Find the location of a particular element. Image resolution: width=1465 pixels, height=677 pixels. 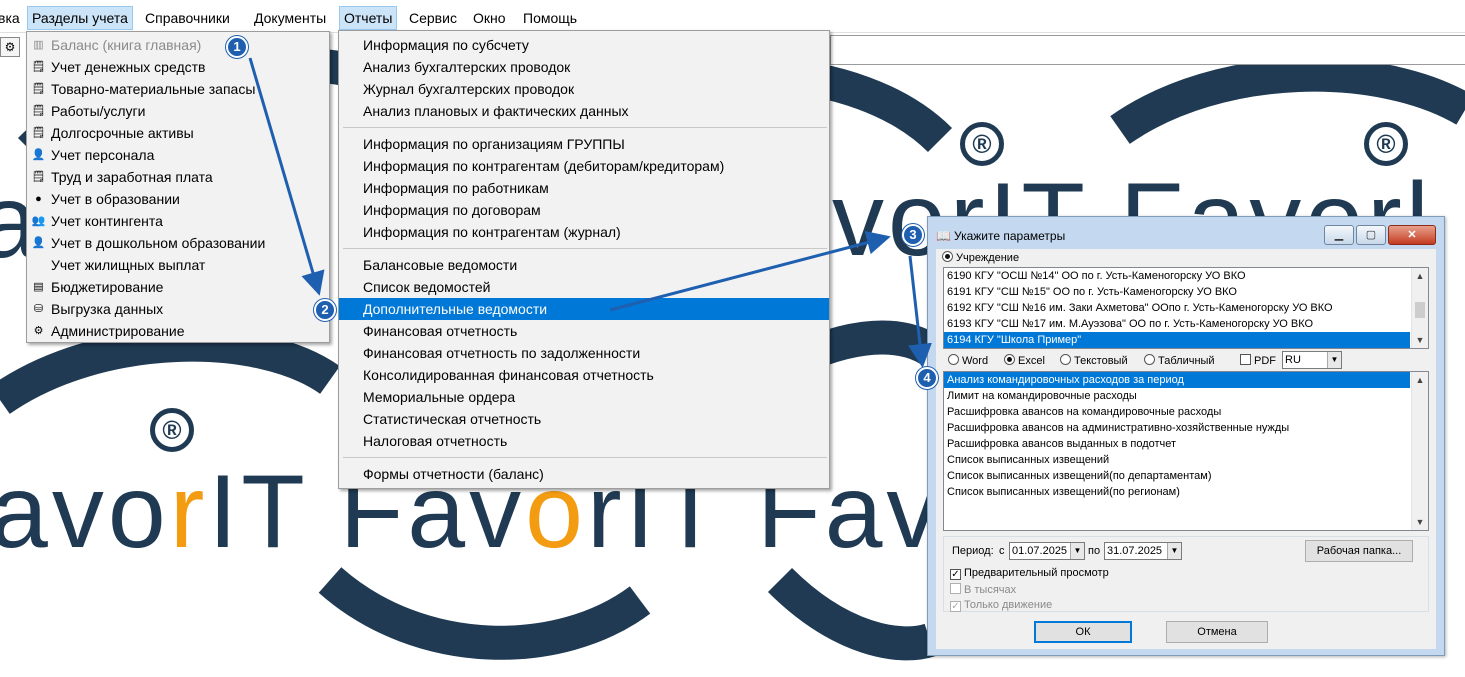

step-badge-1: 1 is located at coordinates (237, 47).